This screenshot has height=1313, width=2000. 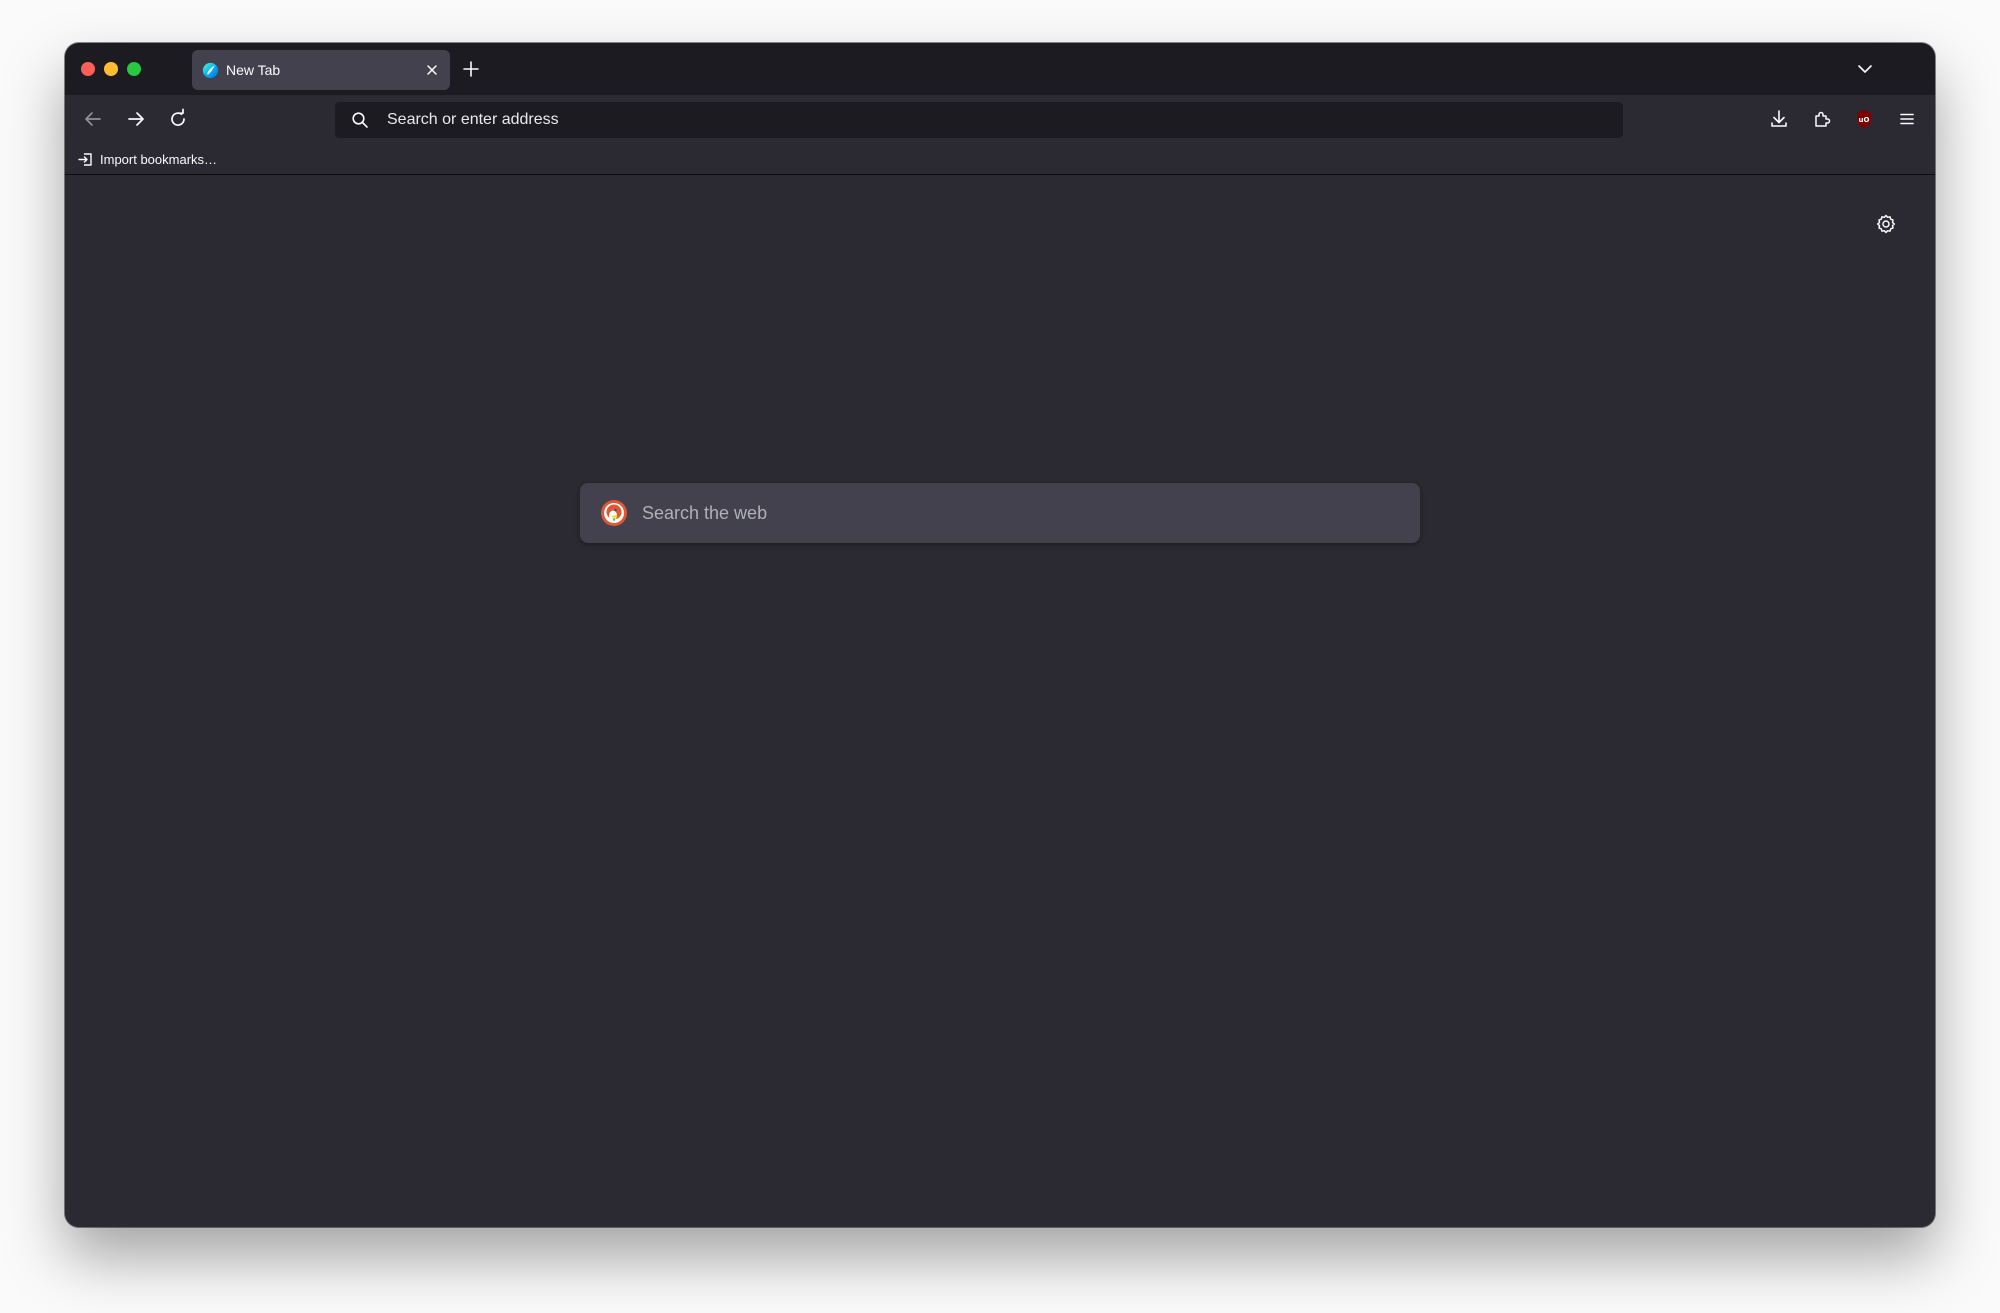 I want to click on import-icon, so click(x=85, y=159).